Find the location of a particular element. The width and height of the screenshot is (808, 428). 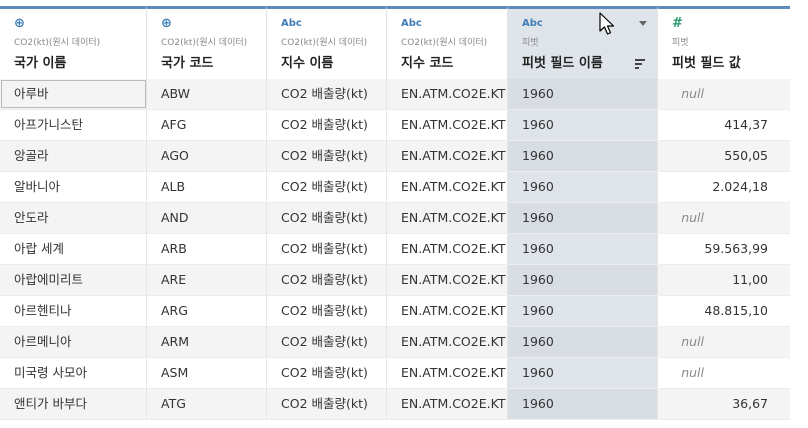

grid-right-edge is located at coordinates (799, 214).